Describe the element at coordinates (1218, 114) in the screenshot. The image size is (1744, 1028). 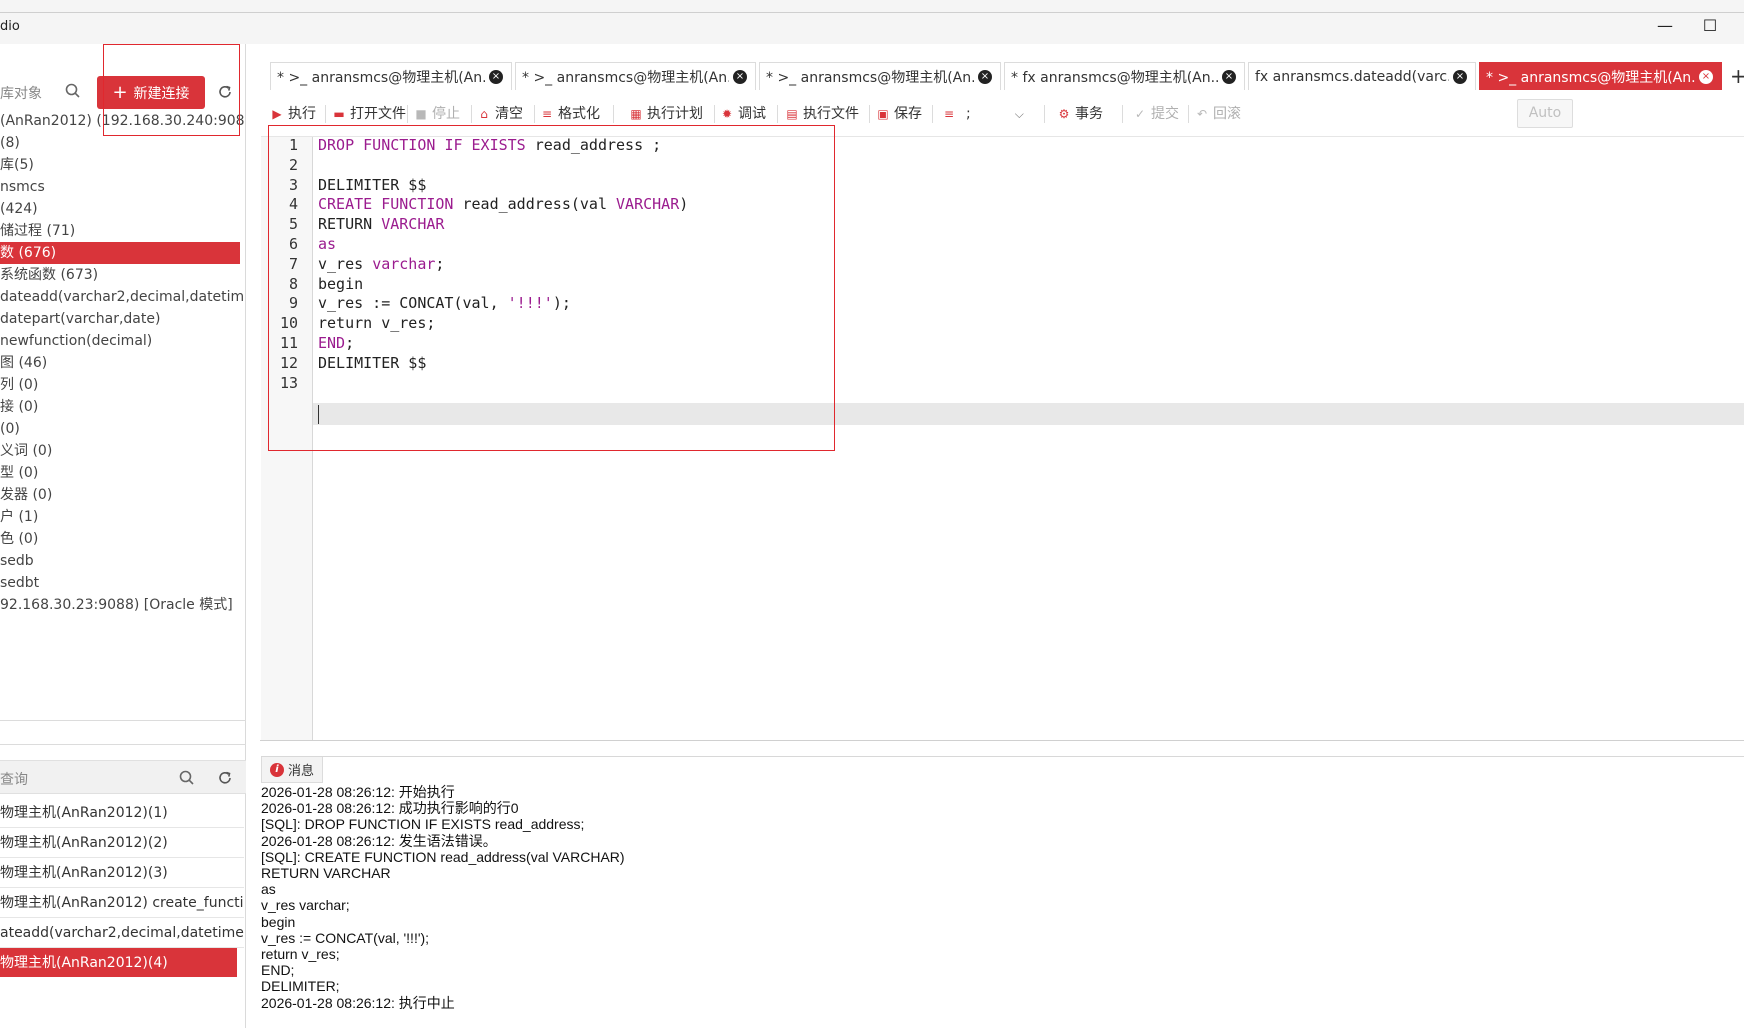
I see `rollback-button: ↶ 回滚` at that location.